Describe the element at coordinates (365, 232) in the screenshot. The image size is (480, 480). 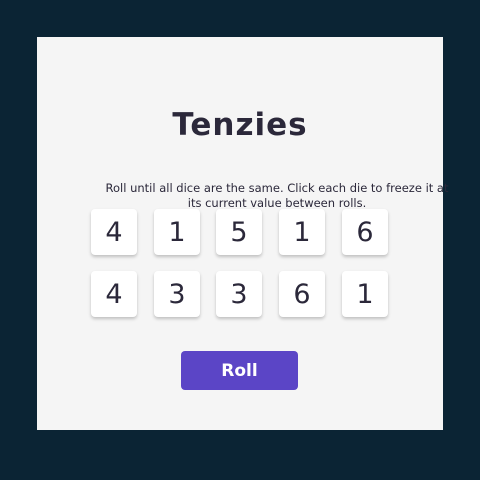
I see `die-5: 6` at that location.